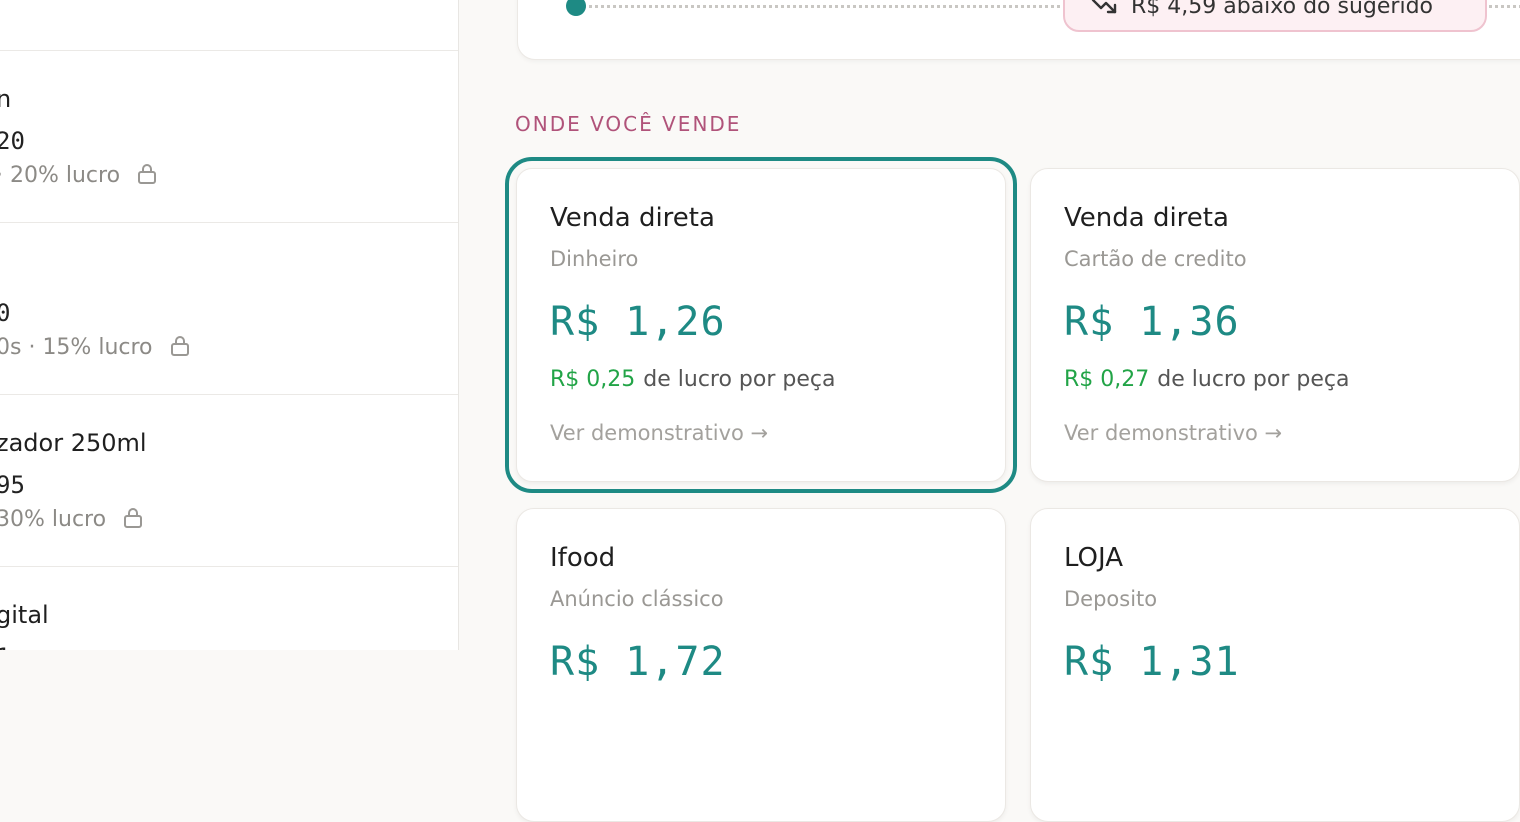 The image size is (1520, 822). I want to click on product-meta: 30% lucro, so click(71, 519).